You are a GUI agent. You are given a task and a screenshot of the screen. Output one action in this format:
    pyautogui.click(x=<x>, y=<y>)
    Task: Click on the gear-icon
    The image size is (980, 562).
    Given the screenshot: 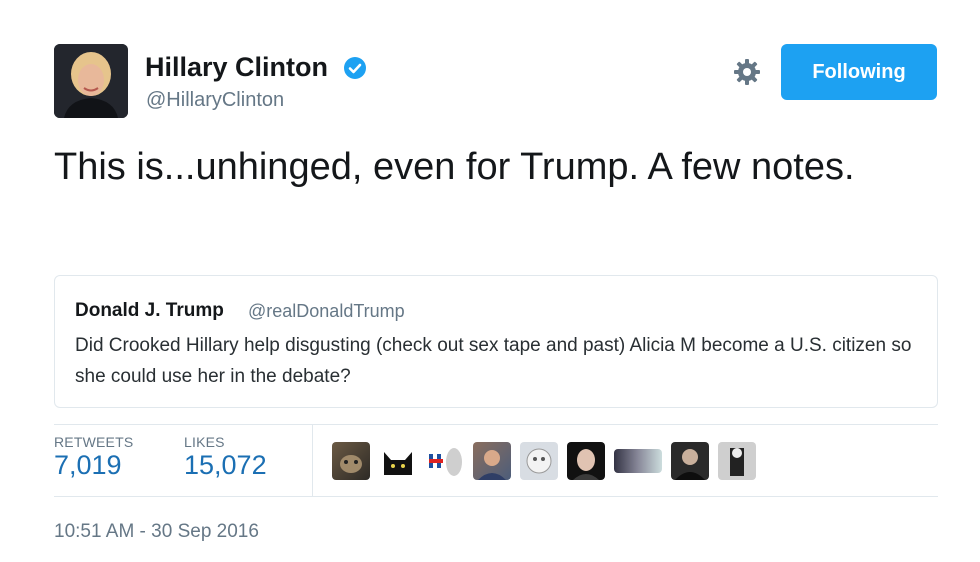 What is the action you would take?
    pyautogui.click(x=747, y=72)
    